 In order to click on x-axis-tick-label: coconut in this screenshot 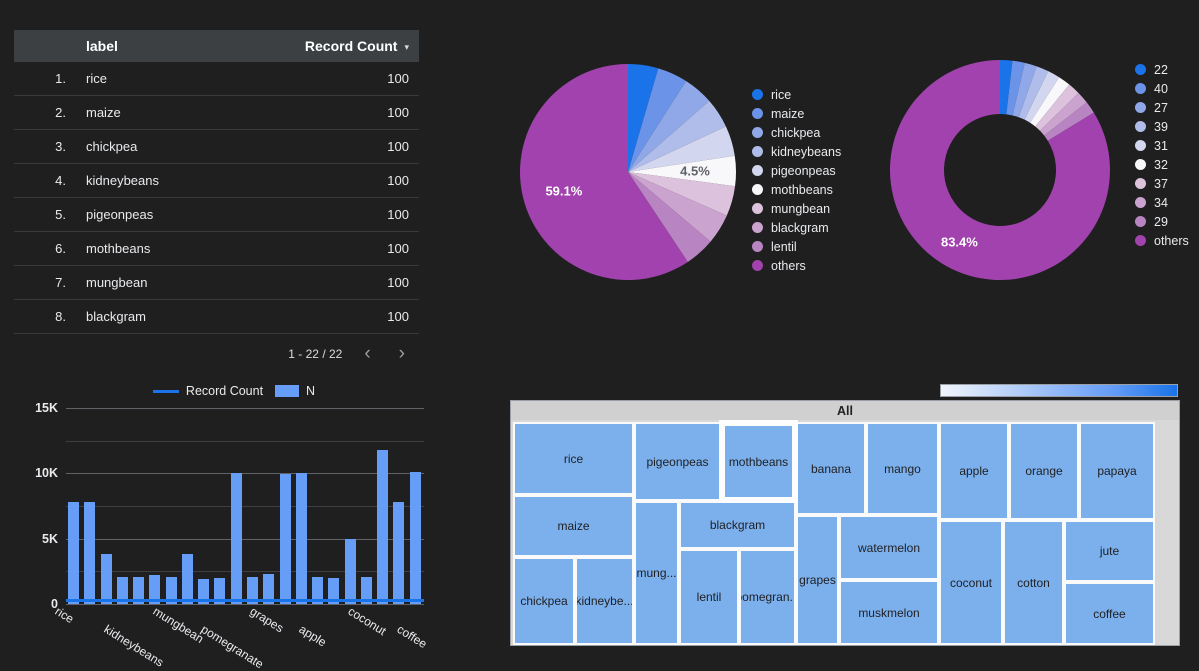, I will do `click(367, 621)`.